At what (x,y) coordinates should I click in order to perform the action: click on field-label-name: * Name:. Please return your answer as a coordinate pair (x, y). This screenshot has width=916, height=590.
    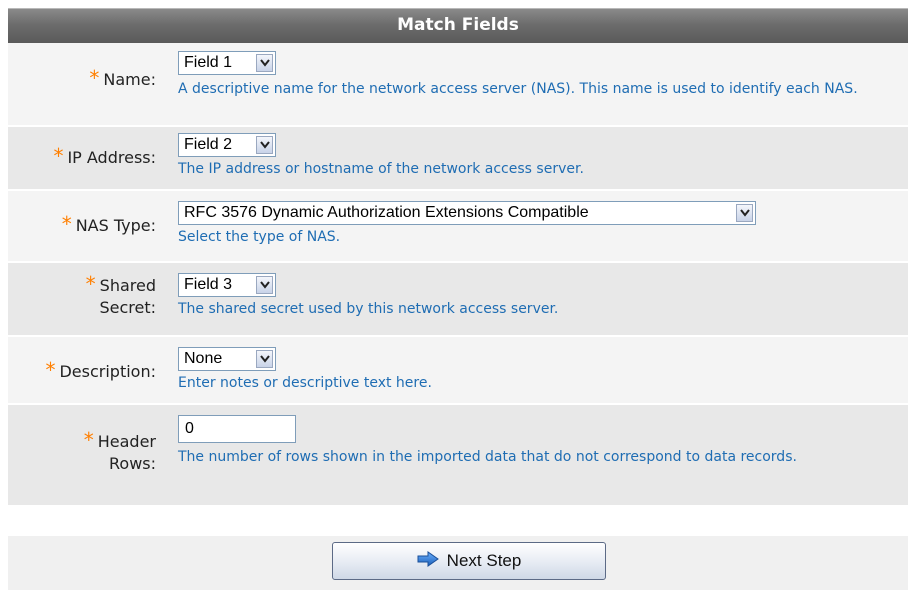
    Looking at the image, I should click on (122, 78).